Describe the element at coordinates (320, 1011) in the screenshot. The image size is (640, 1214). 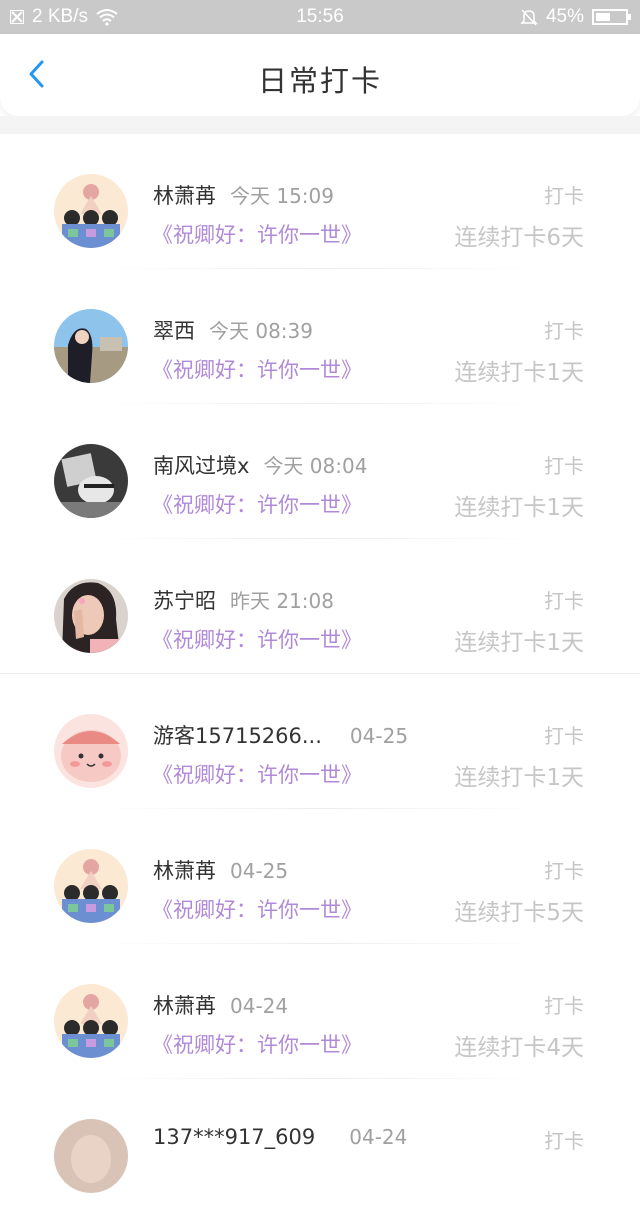
I see `list-item: 林萧苒 04-24 《祝卿好：许你一世》 打卡 连续打卡4天` at that location.